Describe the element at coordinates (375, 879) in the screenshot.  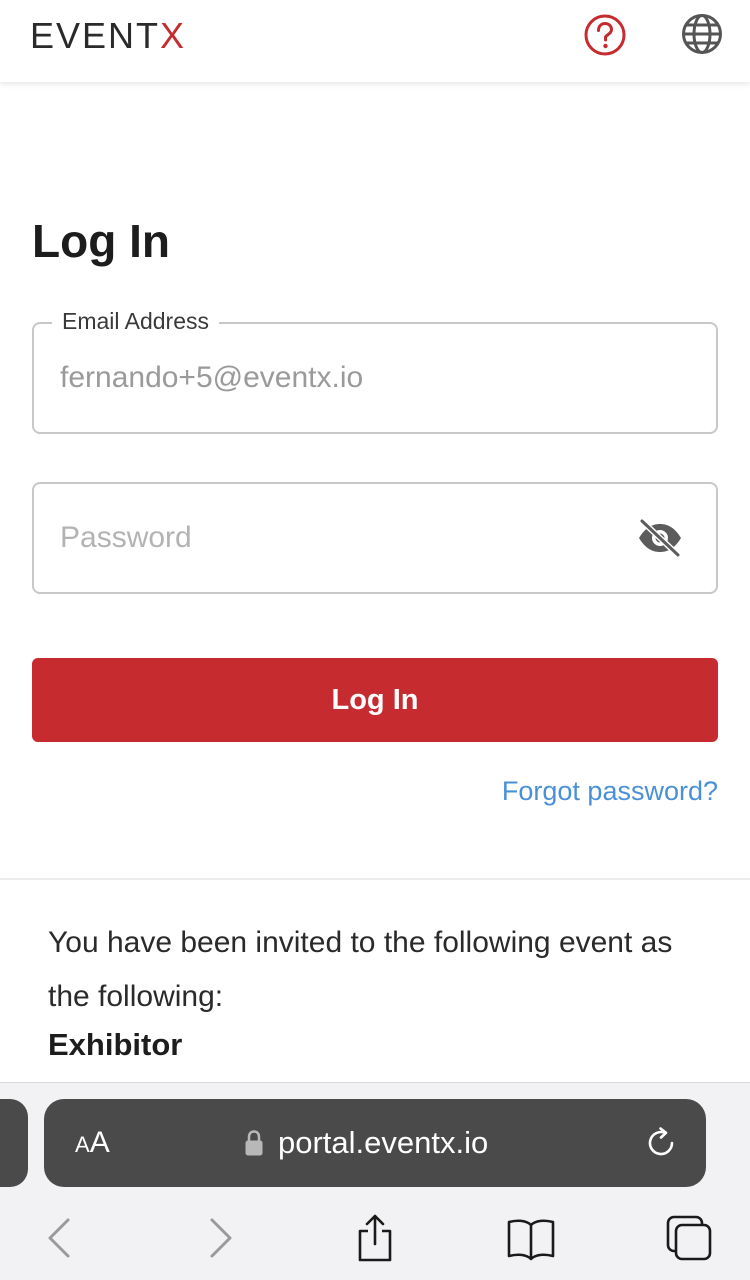
I see `section-divider` at that location.